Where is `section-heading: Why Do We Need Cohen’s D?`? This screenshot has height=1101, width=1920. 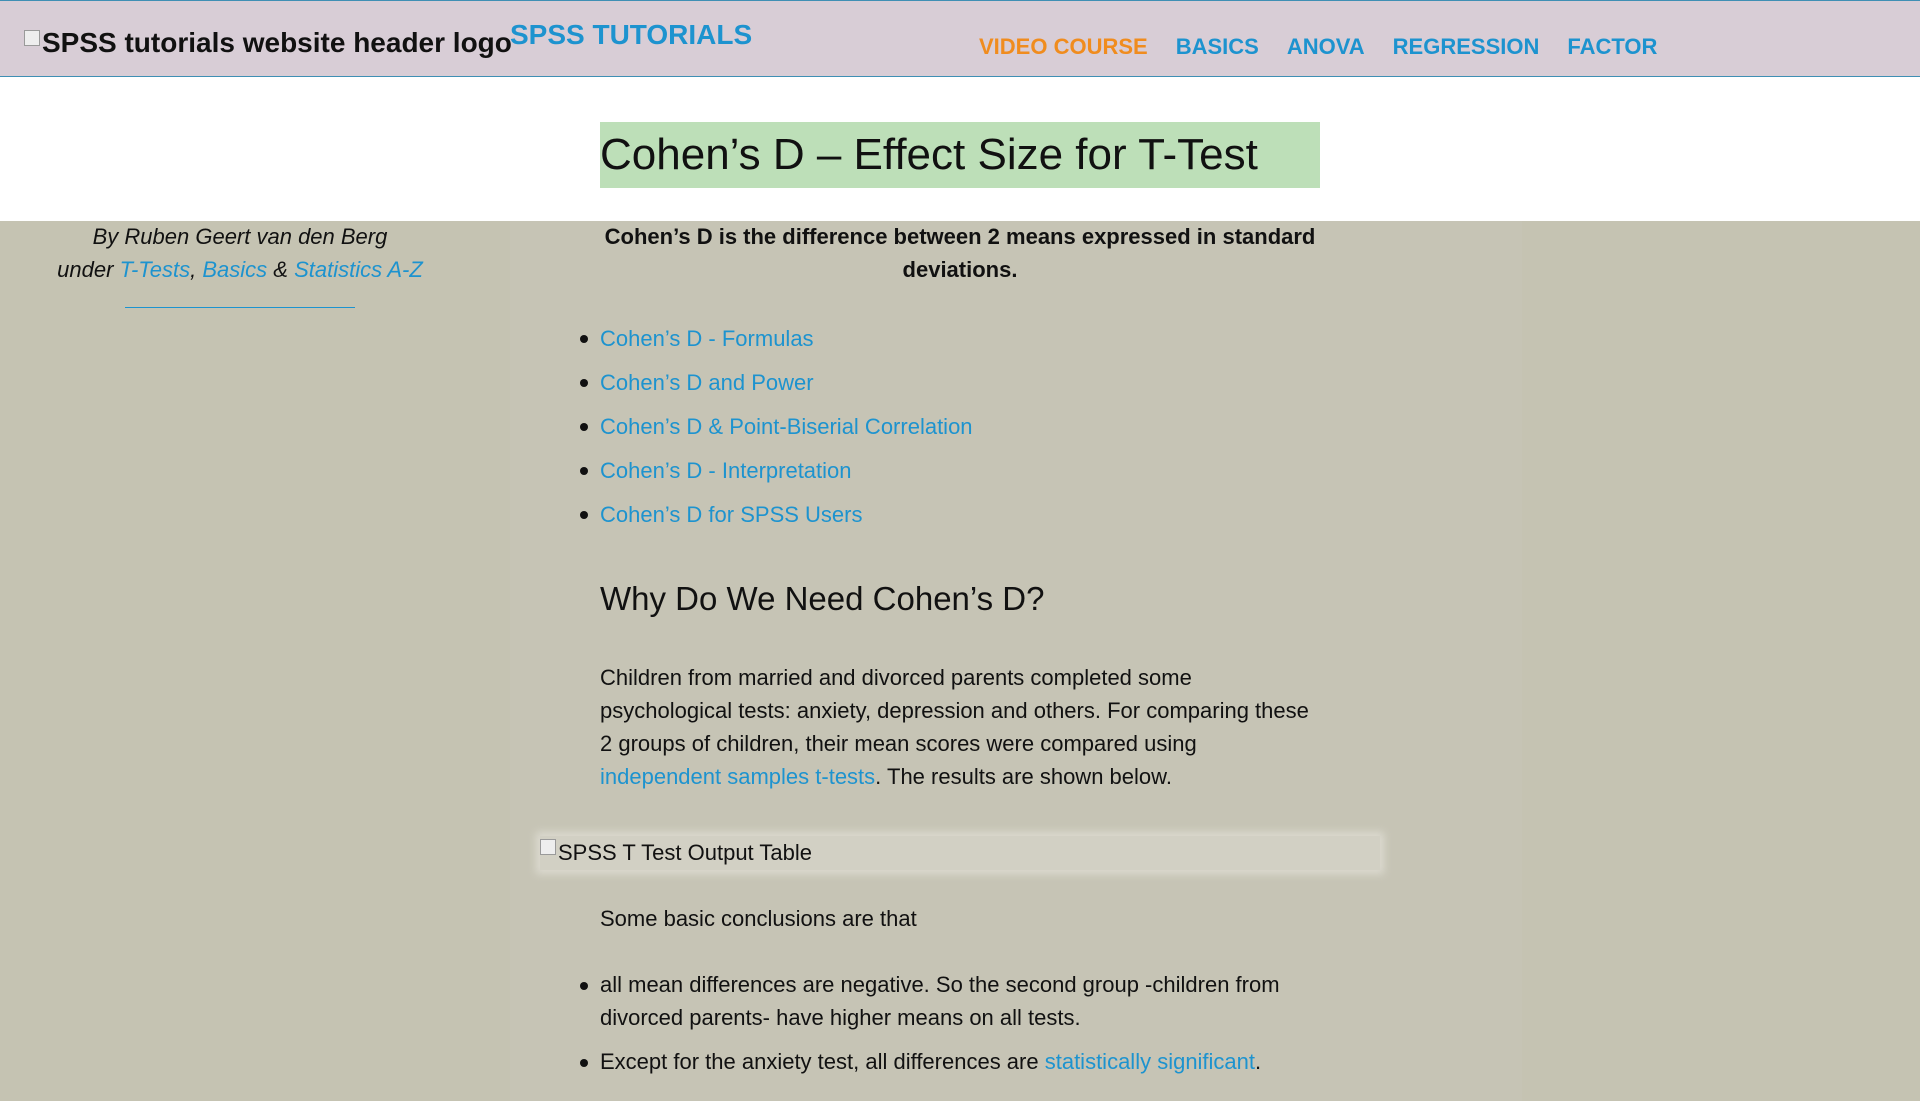 section-heading: Why Do We Need Cohen’s D? is located at coordinates (822, 598).